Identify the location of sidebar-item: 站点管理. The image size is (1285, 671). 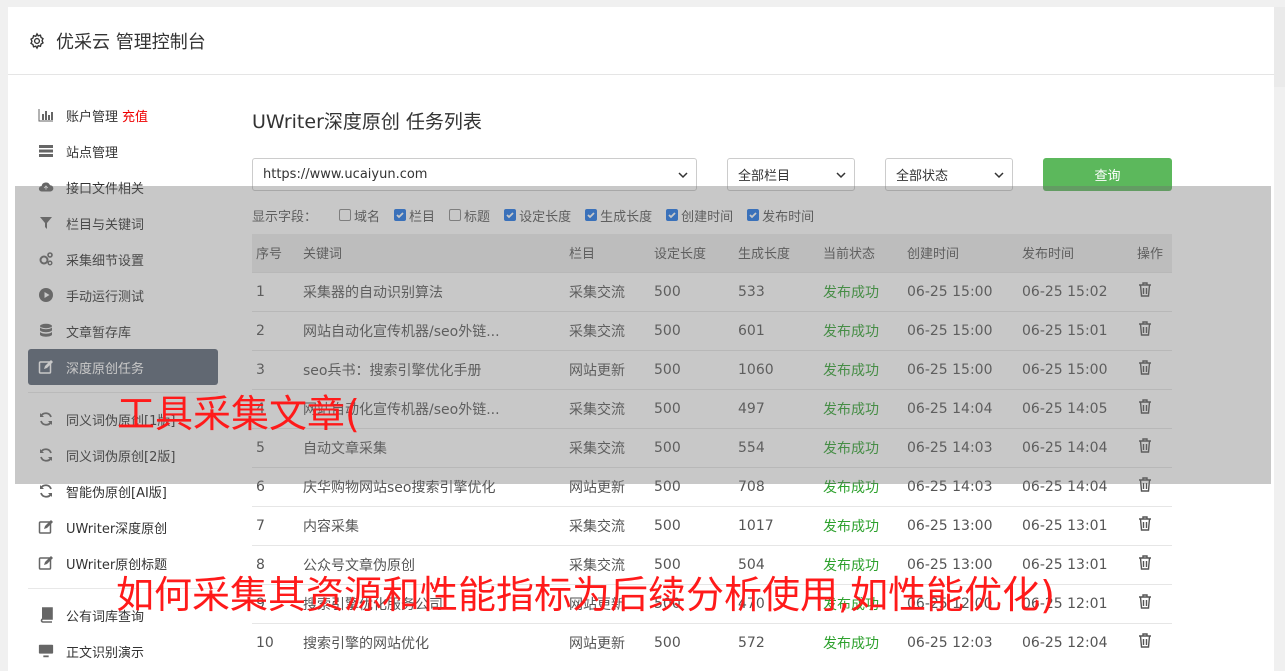
(123, 151).